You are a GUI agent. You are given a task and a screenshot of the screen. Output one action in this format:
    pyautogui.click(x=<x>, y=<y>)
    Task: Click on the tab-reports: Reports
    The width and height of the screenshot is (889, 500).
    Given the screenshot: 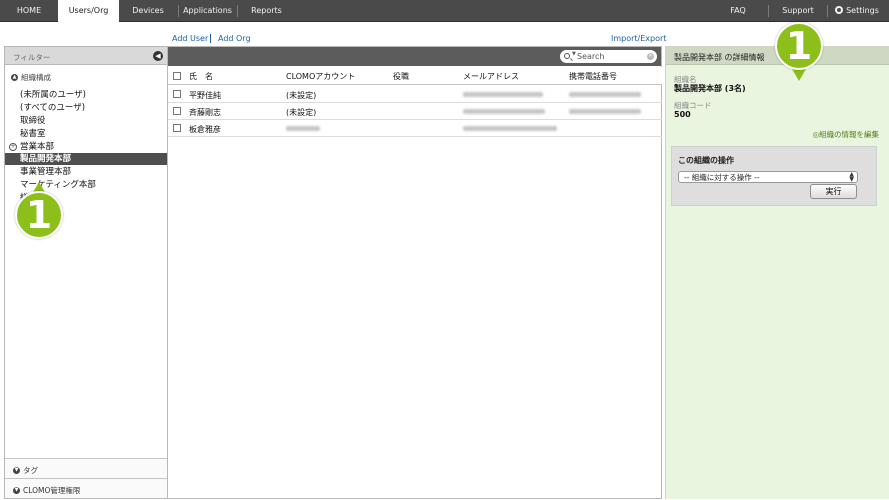 What is the action you would take?
    pyautogui.click(x=266, y=11)
    